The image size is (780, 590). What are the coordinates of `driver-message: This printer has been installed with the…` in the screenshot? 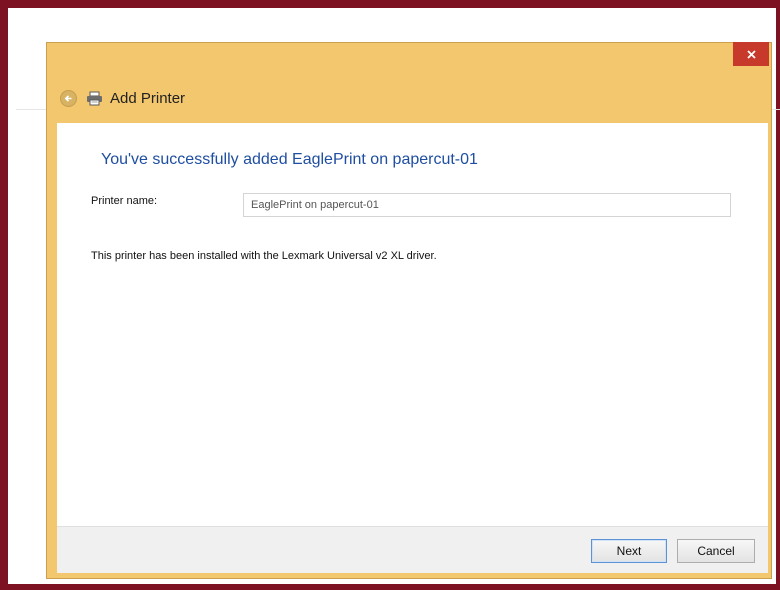 It's located at (264, 256).